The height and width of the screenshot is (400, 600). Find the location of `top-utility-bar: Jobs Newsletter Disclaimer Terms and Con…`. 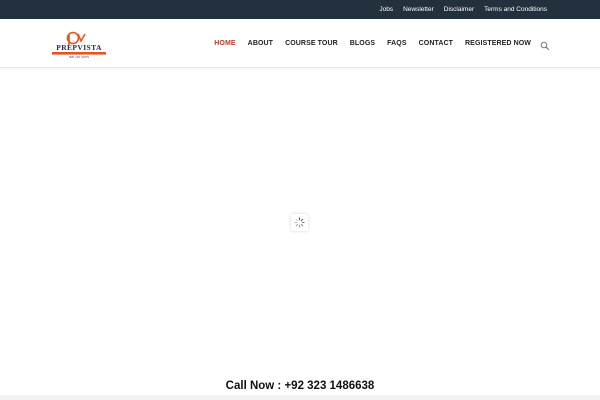

top-utility-bar: Jobs Newsletter Disclaimer Terms and Con… is located at coordinates (300, 9).